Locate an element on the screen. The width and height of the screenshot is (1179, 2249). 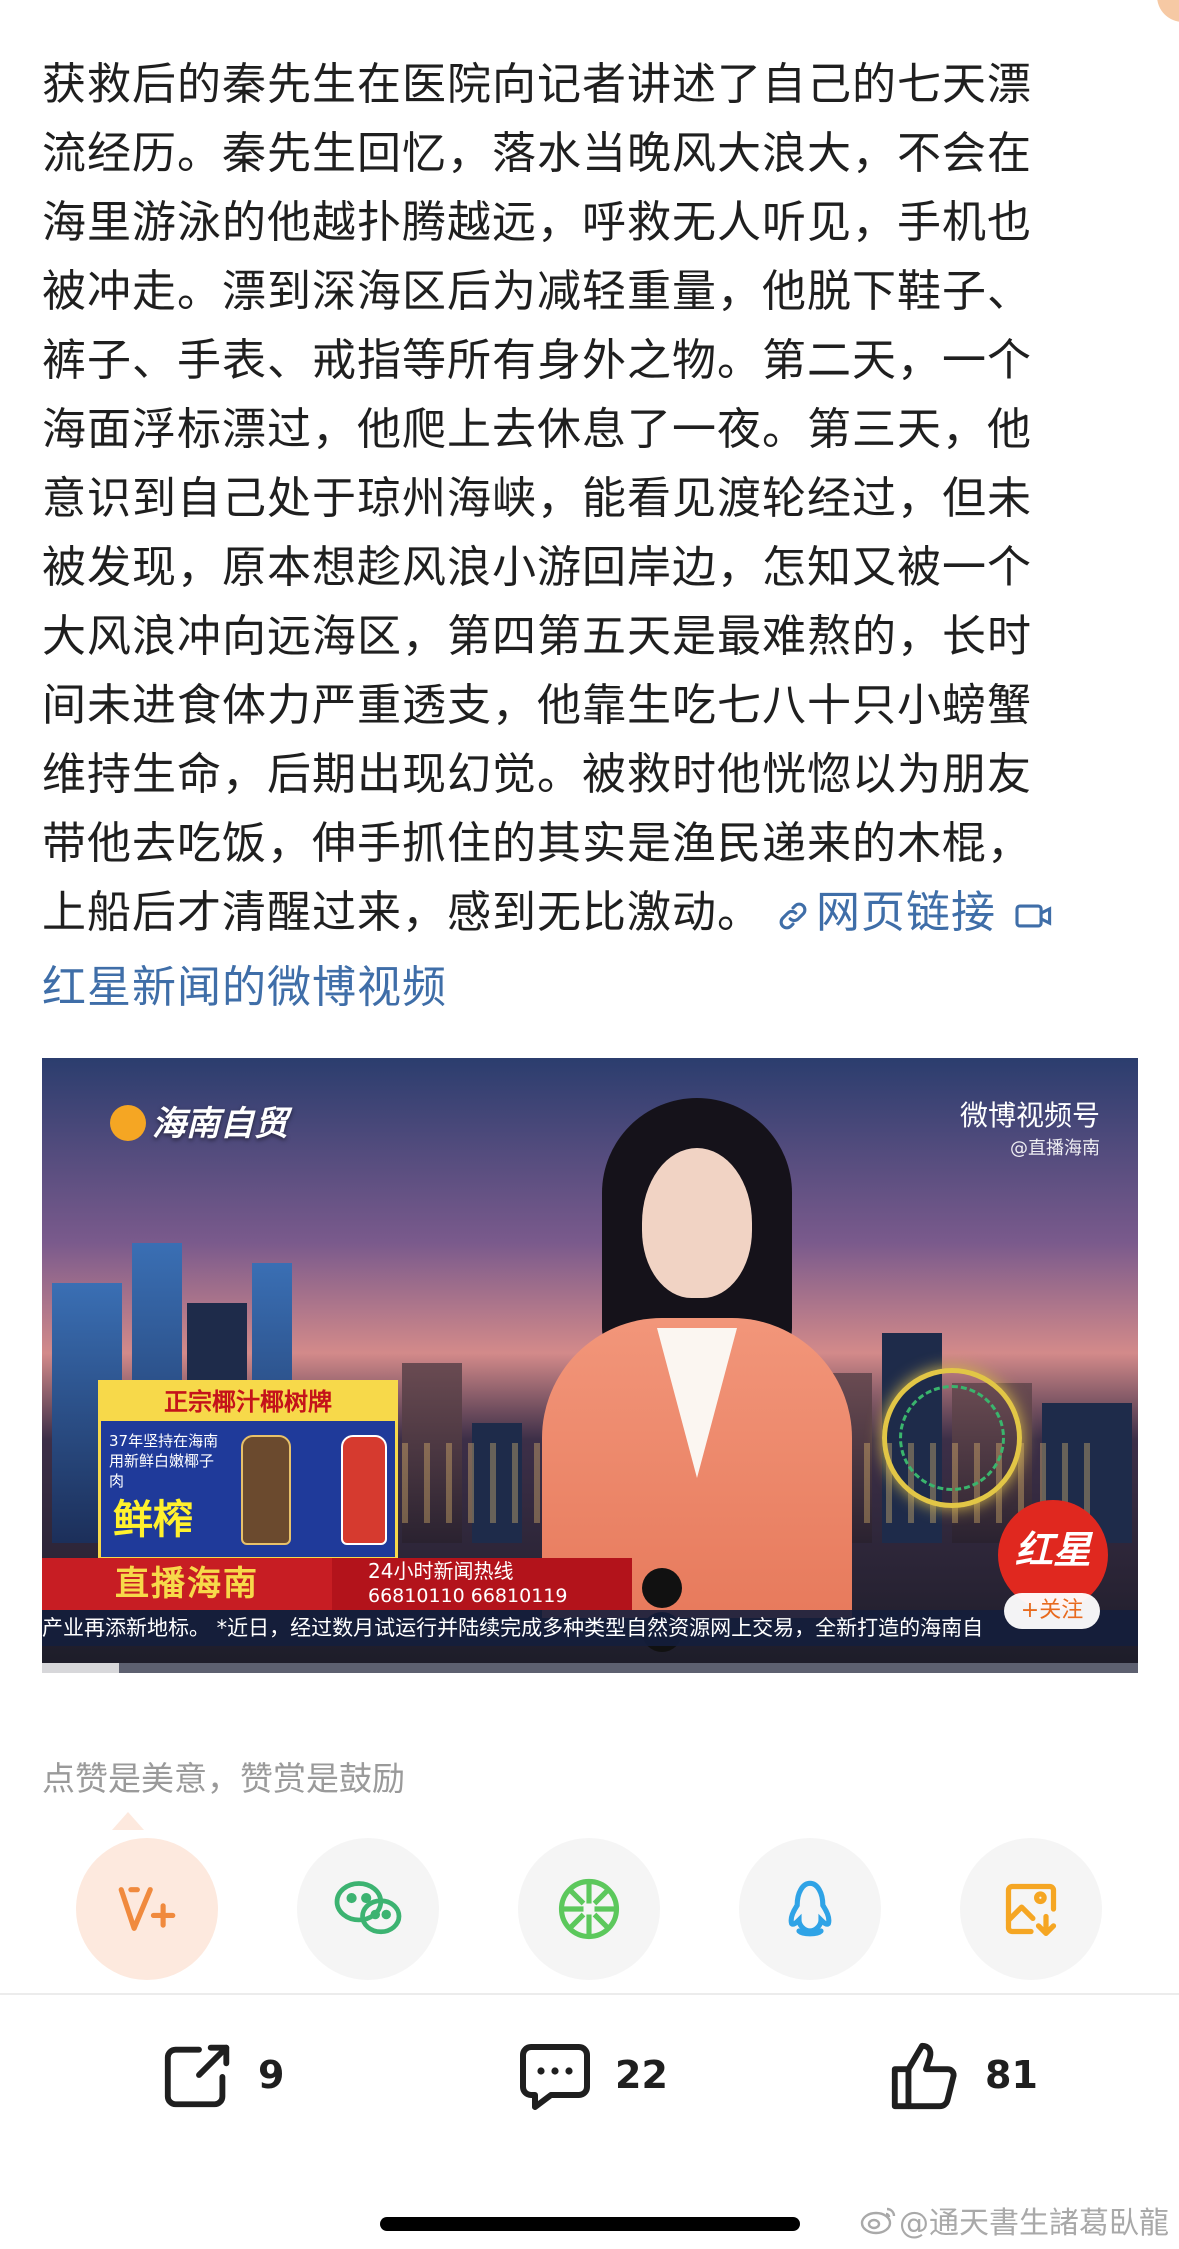
program-name: 直播海南 is located at coordinates (187, 1584).